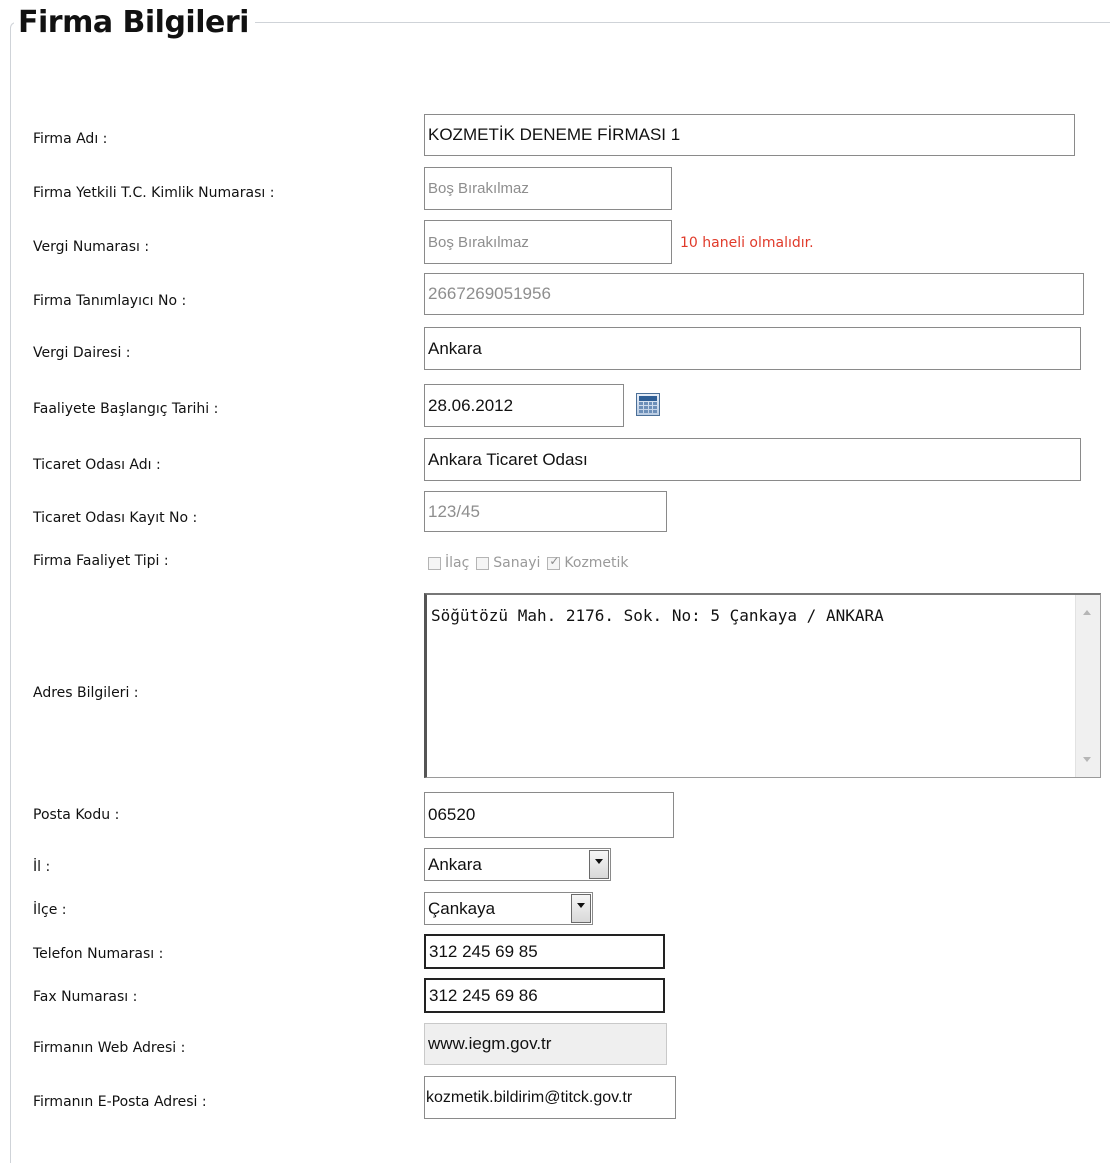 This screenshot has height=1163, width=1110. I want to click on firma-adi-label: Firma Adı :, so click(70, 139).